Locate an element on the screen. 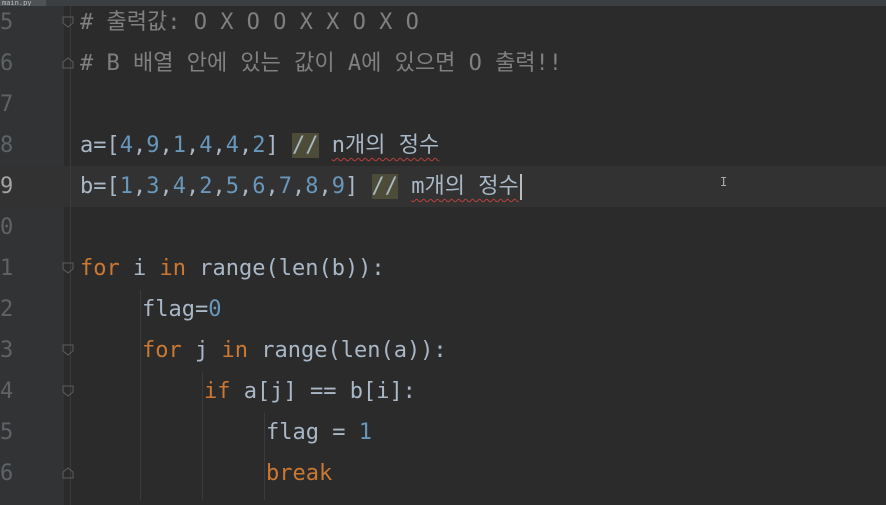 This screenshot has width=886, height=505. code-line-if: if a[j] == b[i]: is located at coordinates (310, 391).